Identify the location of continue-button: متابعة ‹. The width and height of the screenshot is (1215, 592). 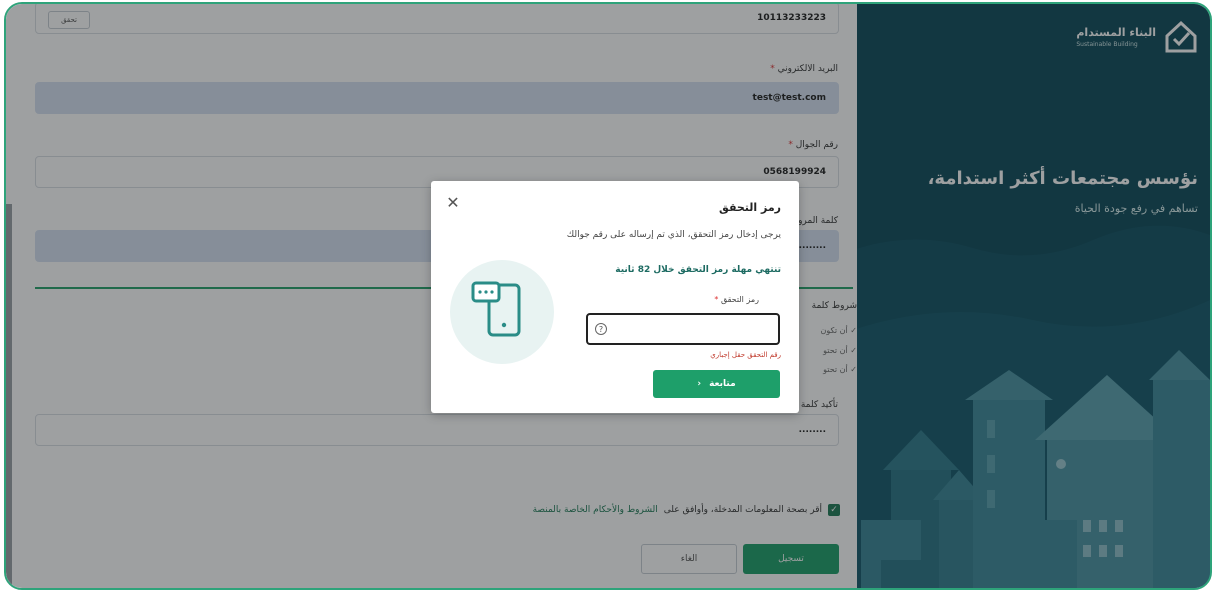
(716, 384).